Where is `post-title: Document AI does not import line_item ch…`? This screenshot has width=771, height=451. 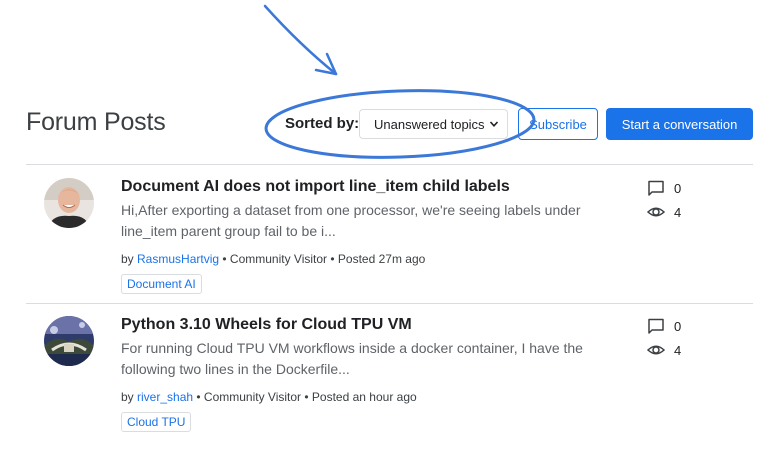
post-title: Document AI does not import line_item ch… is located at coordinates (315, 187).